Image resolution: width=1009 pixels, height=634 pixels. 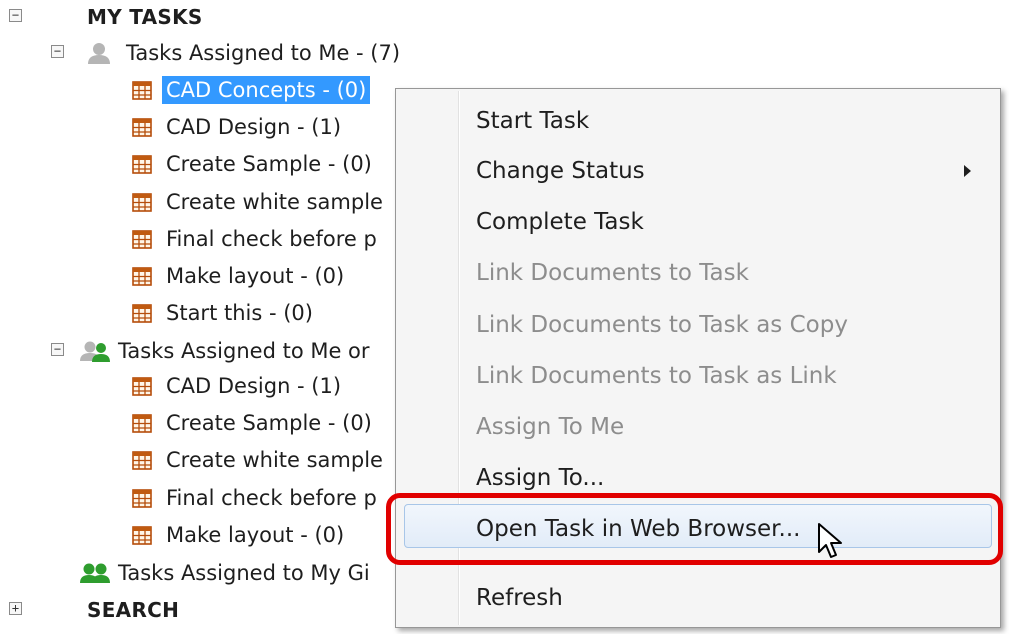 I want to click on section-search: SEARCH, so click(x=133, y=610).